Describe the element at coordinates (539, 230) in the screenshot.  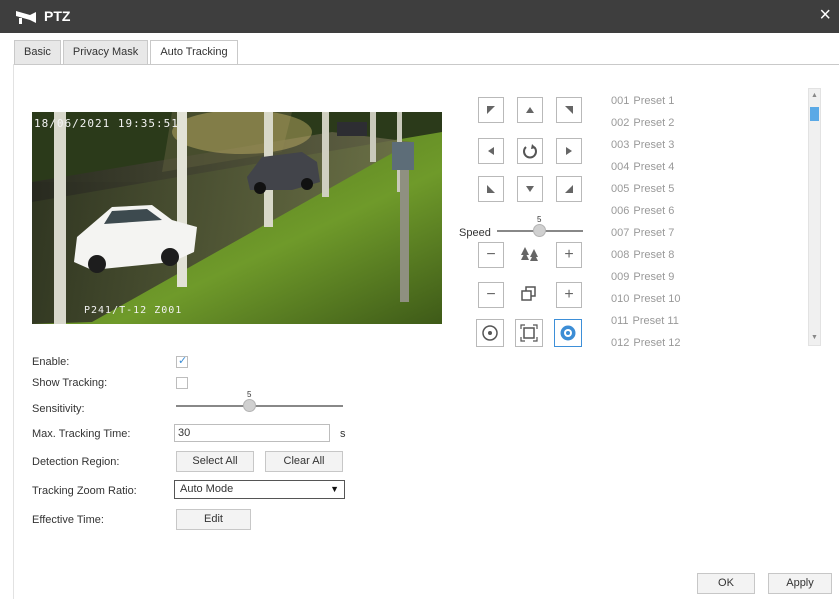
I see `speed-slider-thumb` at that location.